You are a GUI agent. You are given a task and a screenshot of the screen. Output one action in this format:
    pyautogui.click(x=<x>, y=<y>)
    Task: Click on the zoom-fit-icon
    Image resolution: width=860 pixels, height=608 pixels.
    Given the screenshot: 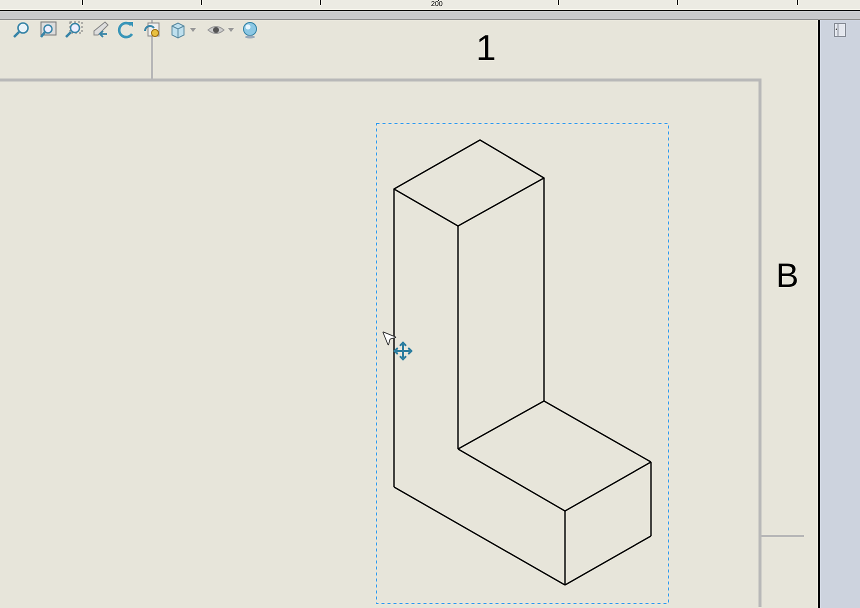 What is the action you would take?
    pyautogui.click(x=48, y=30)
    